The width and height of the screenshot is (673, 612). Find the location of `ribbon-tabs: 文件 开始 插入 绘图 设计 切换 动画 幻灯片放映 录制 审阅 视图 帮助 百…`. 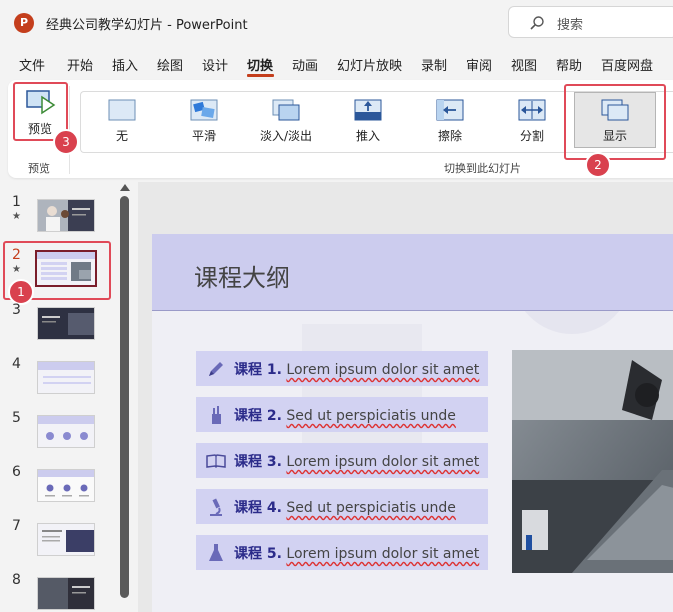

ribbon-tabs: 文件 开始 插入 绘图 设计 切换 动画 幻灯片放映 录制 审阅 视图 帮助 百… is located at coordinates (336, 63).